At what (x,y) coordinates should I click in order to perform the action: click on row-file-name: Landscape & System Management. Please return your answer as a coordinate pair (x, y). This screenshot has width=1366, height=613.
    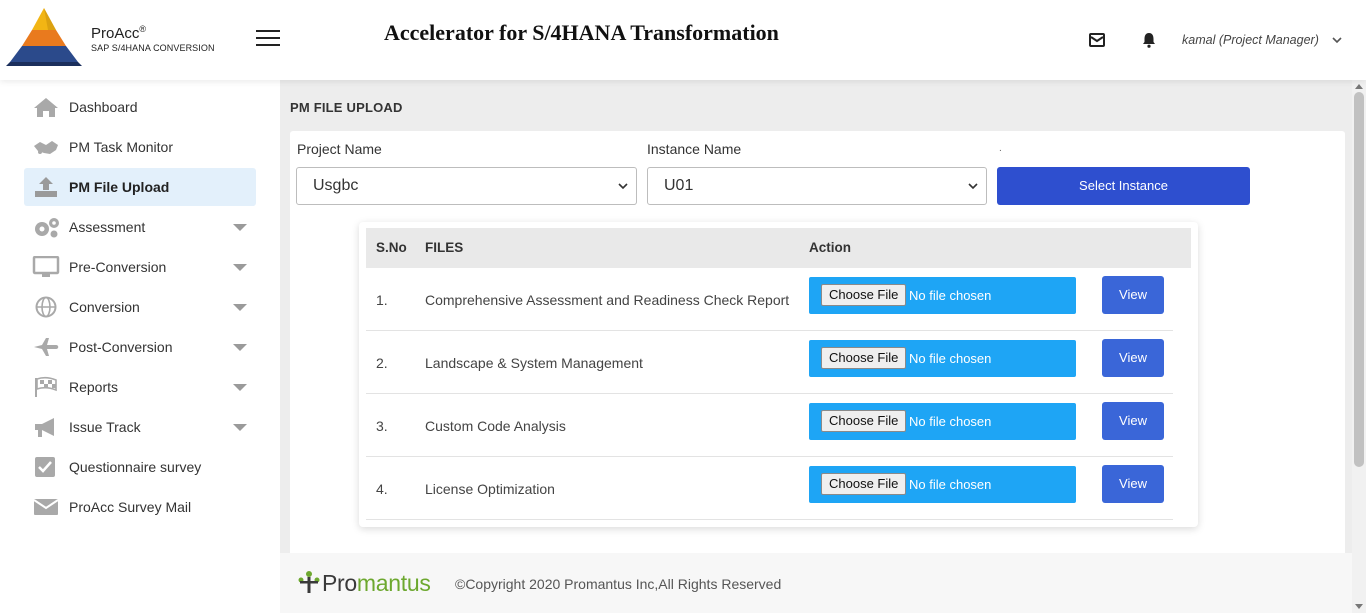
    Looking at the image, I should click on (534, 363).